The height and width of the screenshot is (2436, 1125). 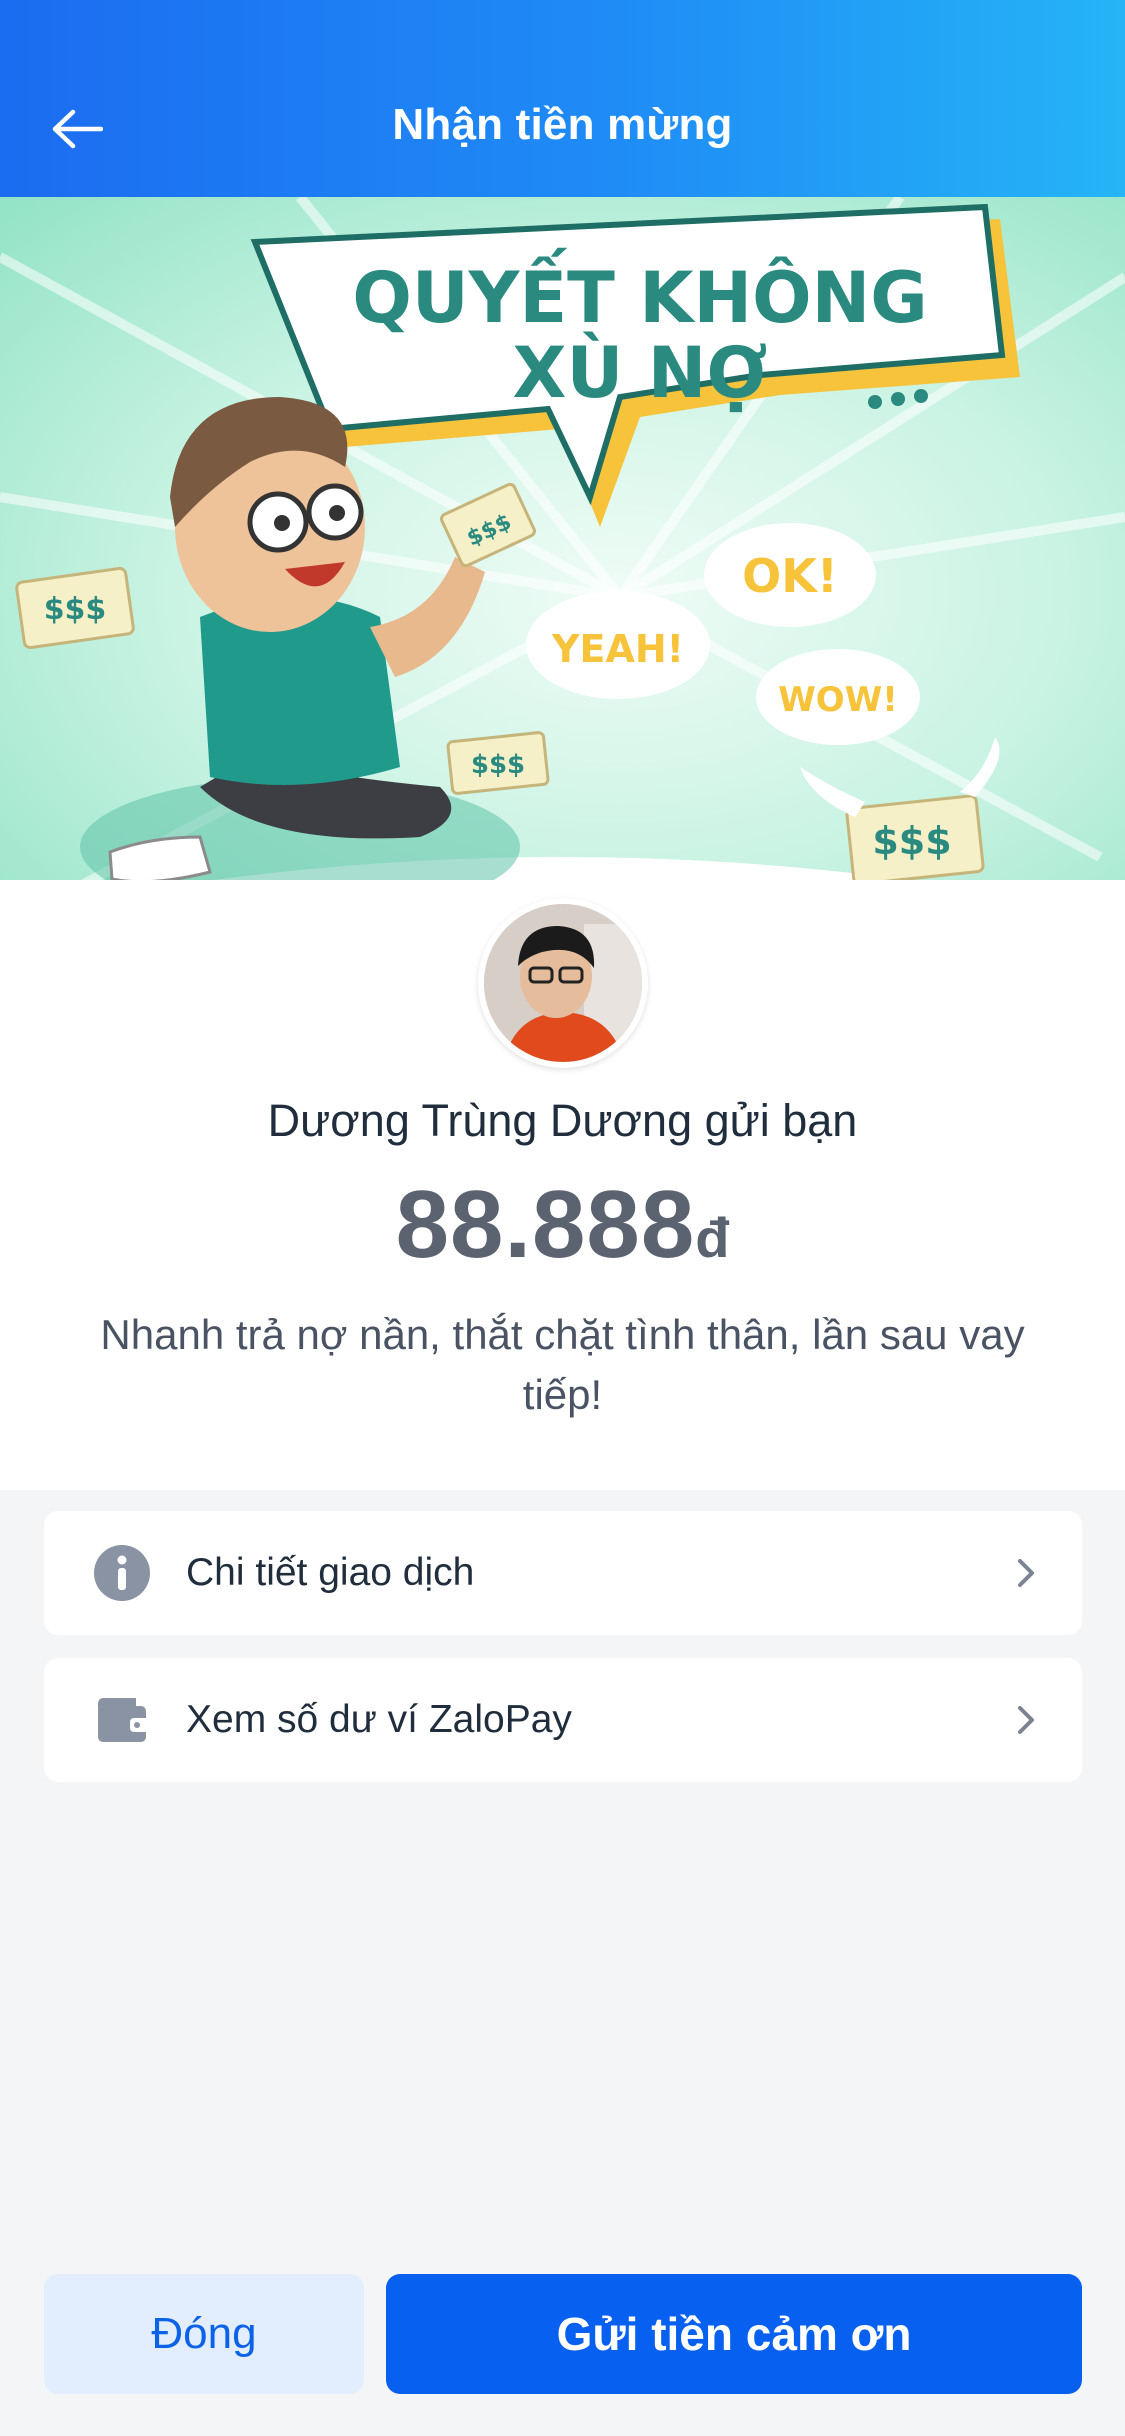 I want to click on wallet-icon, so click(x=124, y=1720).